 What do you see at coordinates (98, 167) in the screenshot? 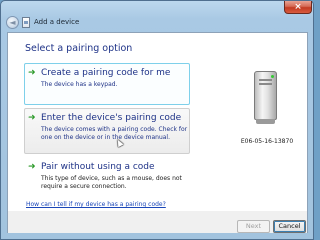
I see `option-title: Pair without using a code` at bounding box center [98, 167].